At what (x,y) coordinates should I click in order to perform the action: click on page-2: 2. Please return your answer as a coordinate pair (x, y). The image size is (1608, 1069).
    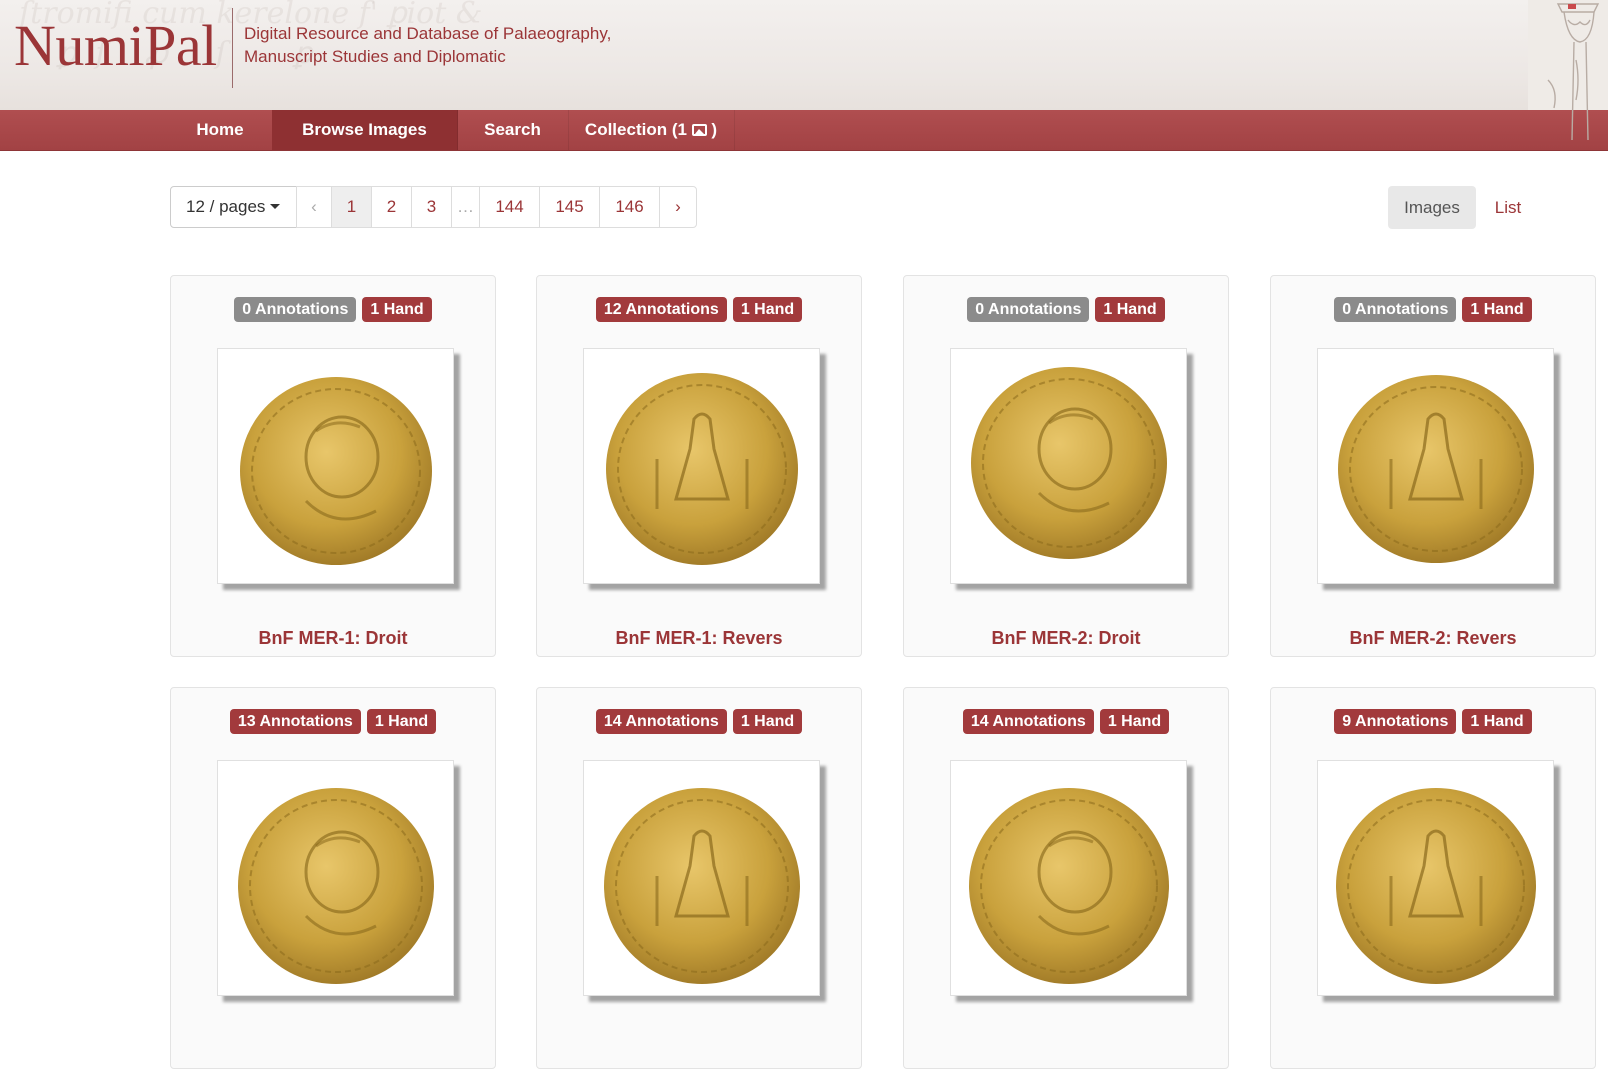
    Looking at the image, I should click on (391, 207).